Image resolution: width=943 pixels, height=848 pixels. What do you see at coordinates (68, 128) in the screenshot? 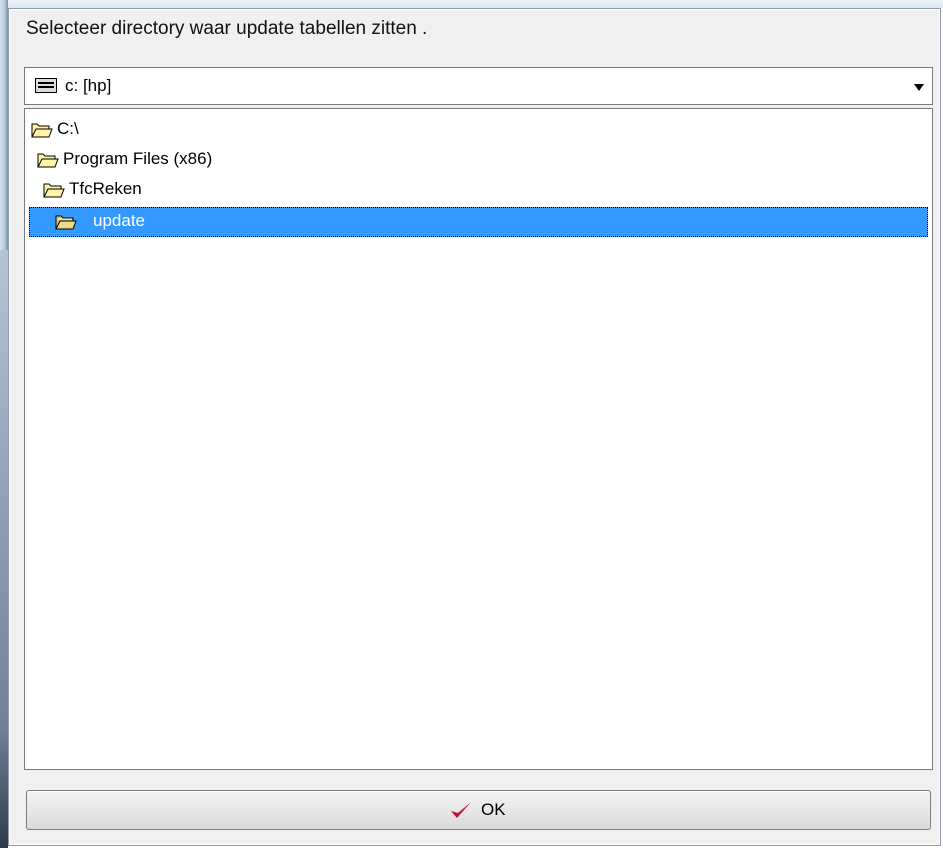
I see `tree-item-label: C:\` at bounding box center [68, 128].